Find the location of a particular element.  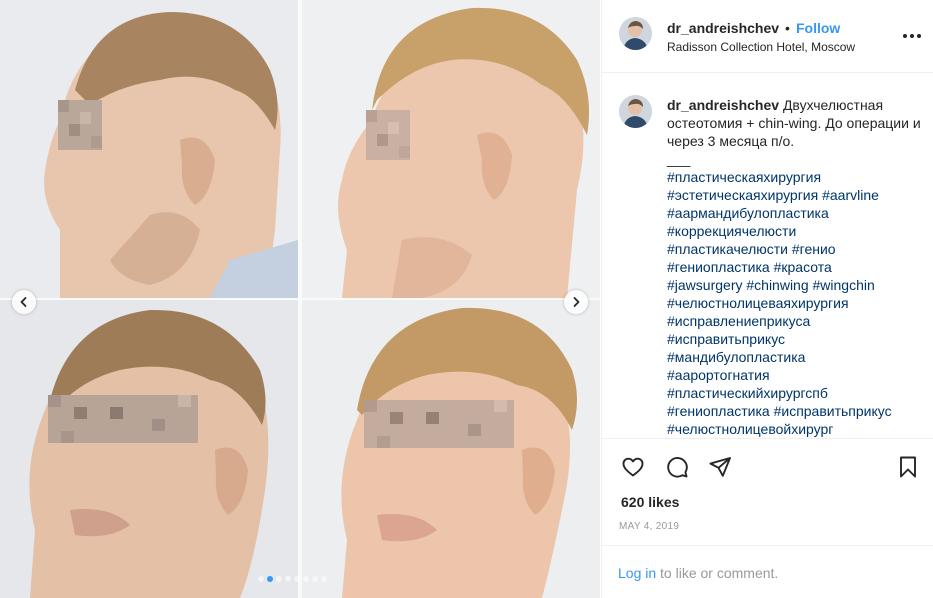

like-count: 620 likes is located at coordinates (650, 502).